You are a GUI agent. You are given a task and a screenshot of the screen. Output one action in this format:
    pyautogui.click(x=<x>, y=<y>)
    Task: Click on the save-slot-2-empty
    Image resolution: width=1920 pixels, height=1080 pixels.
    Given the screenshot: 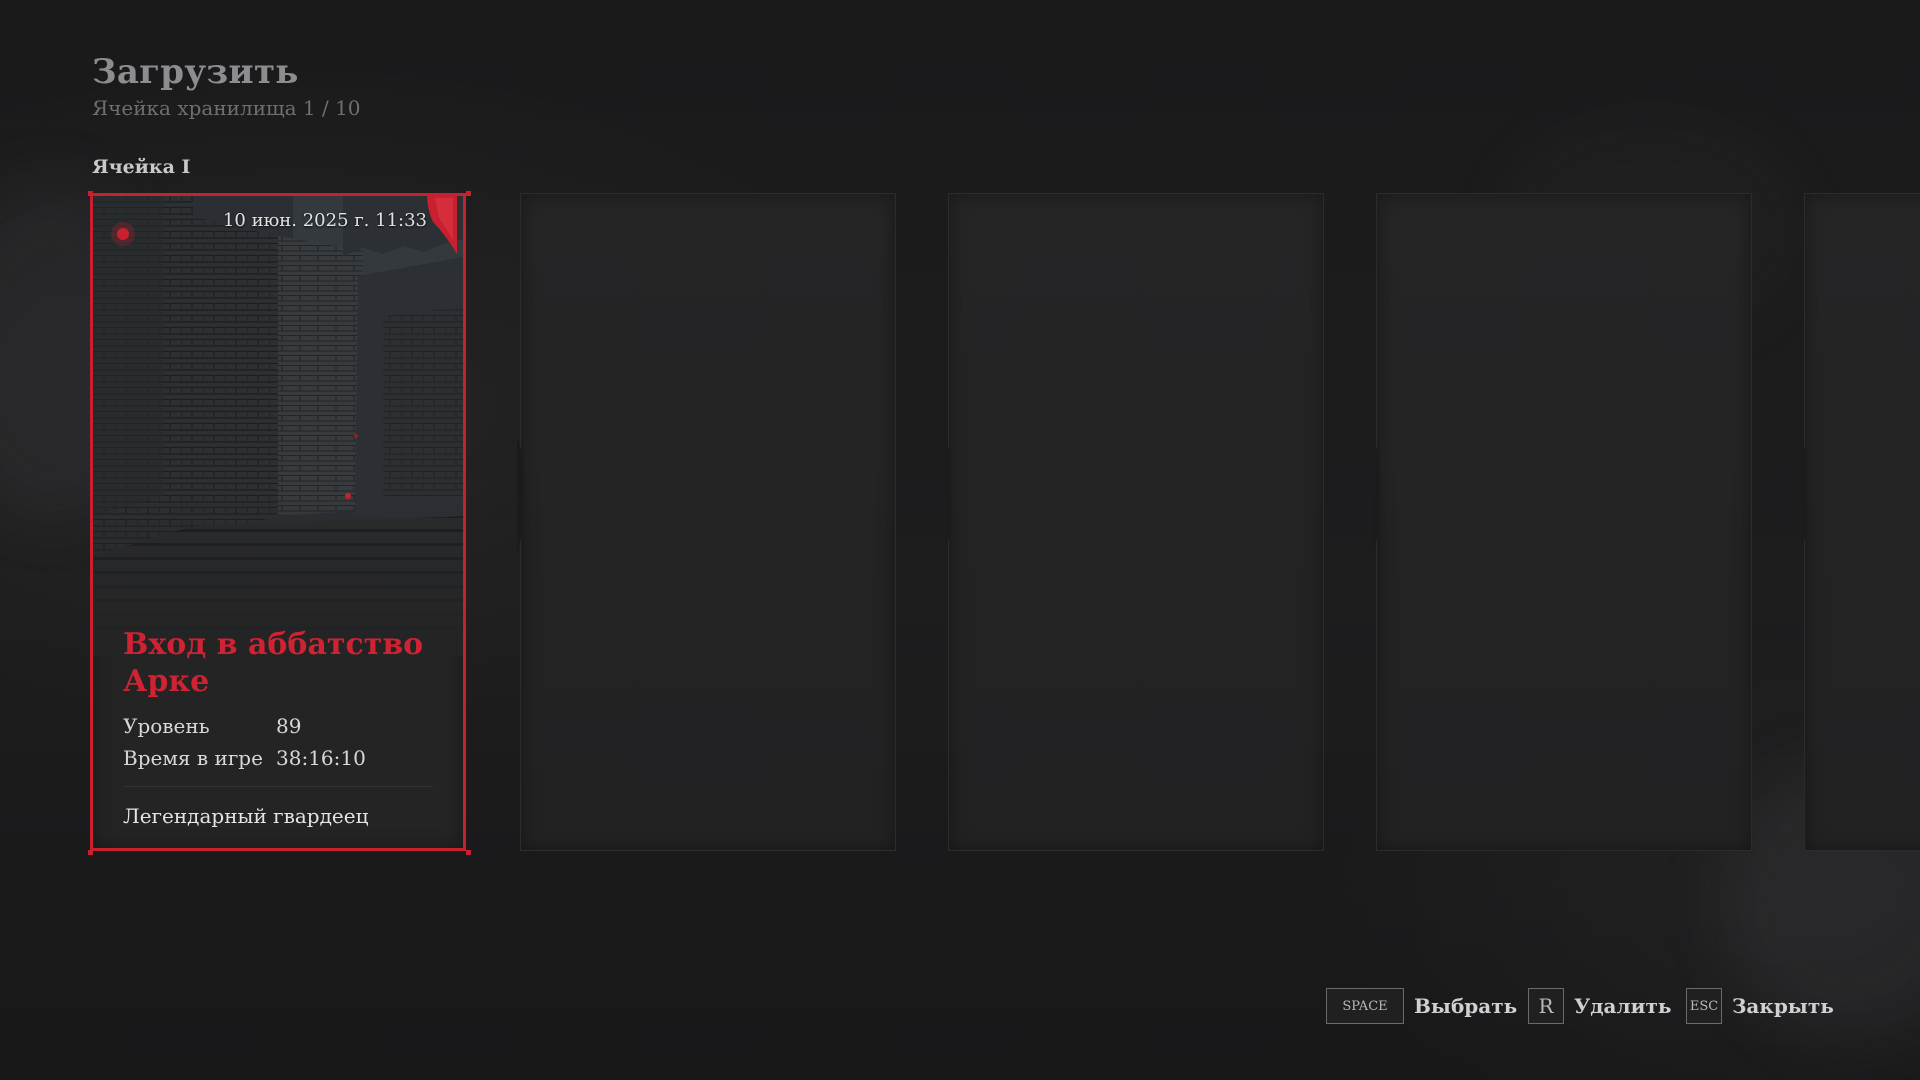 What is the action you would take?
    pyautogui.click(x=708, y=522)
    